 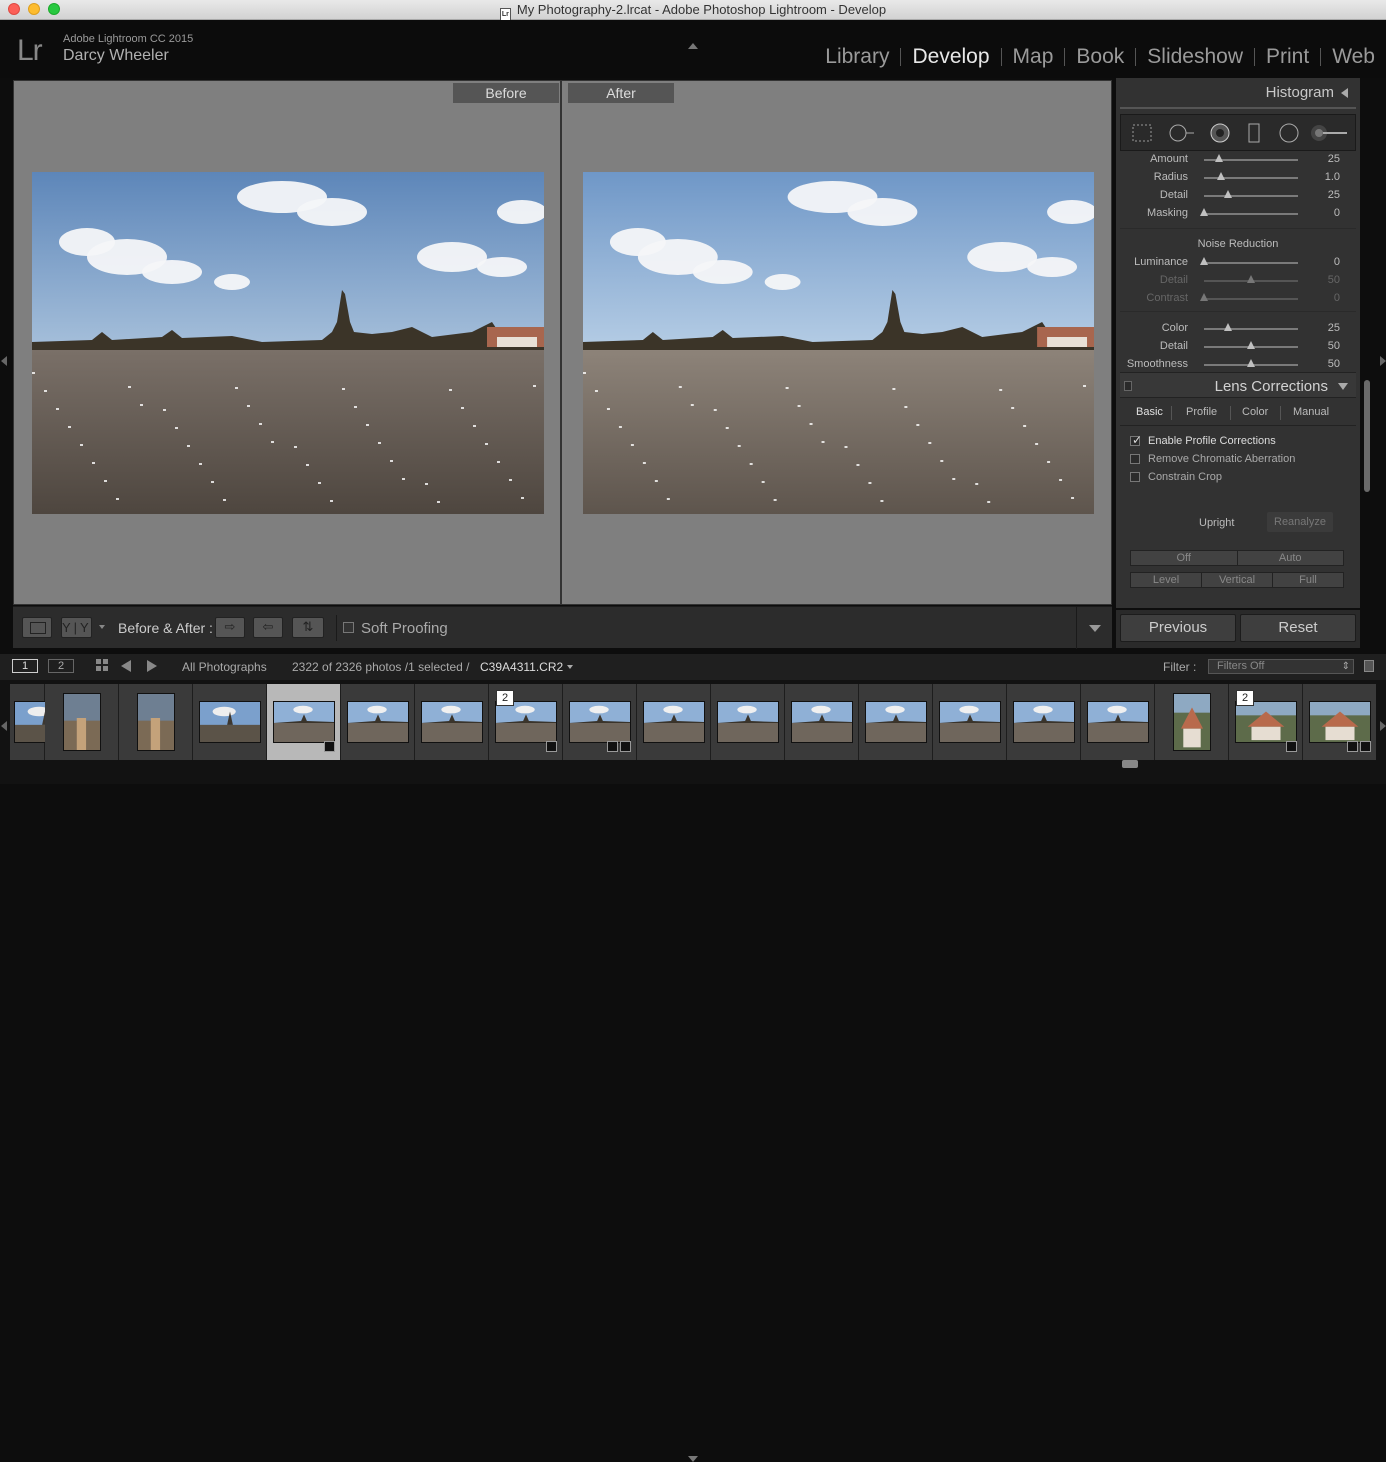 I want to click on soft-proofing-checkbox, so click(x=348, y=627).